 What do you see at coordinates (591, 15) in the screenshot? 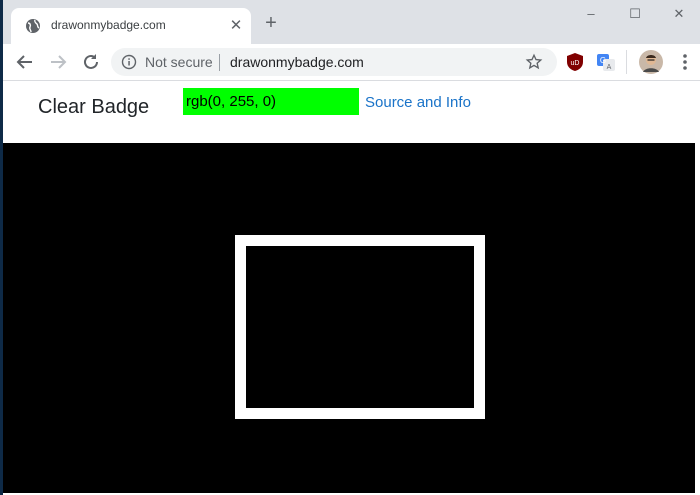
I see `minimize-button: –` at bounding box center [591, 15].